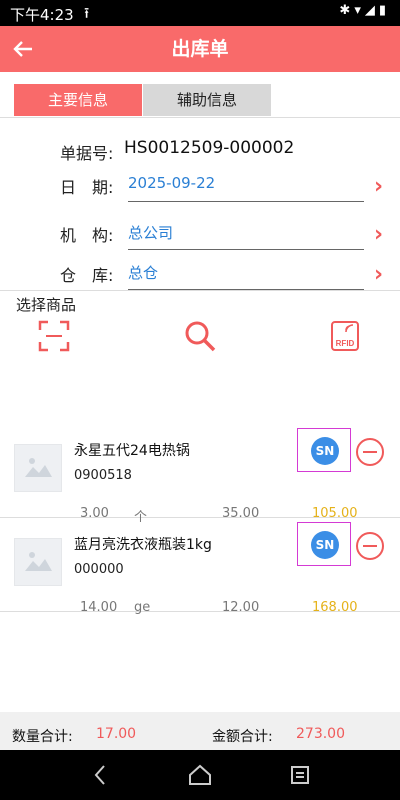  I want to click on item-code: 000000, so click(99, 569).